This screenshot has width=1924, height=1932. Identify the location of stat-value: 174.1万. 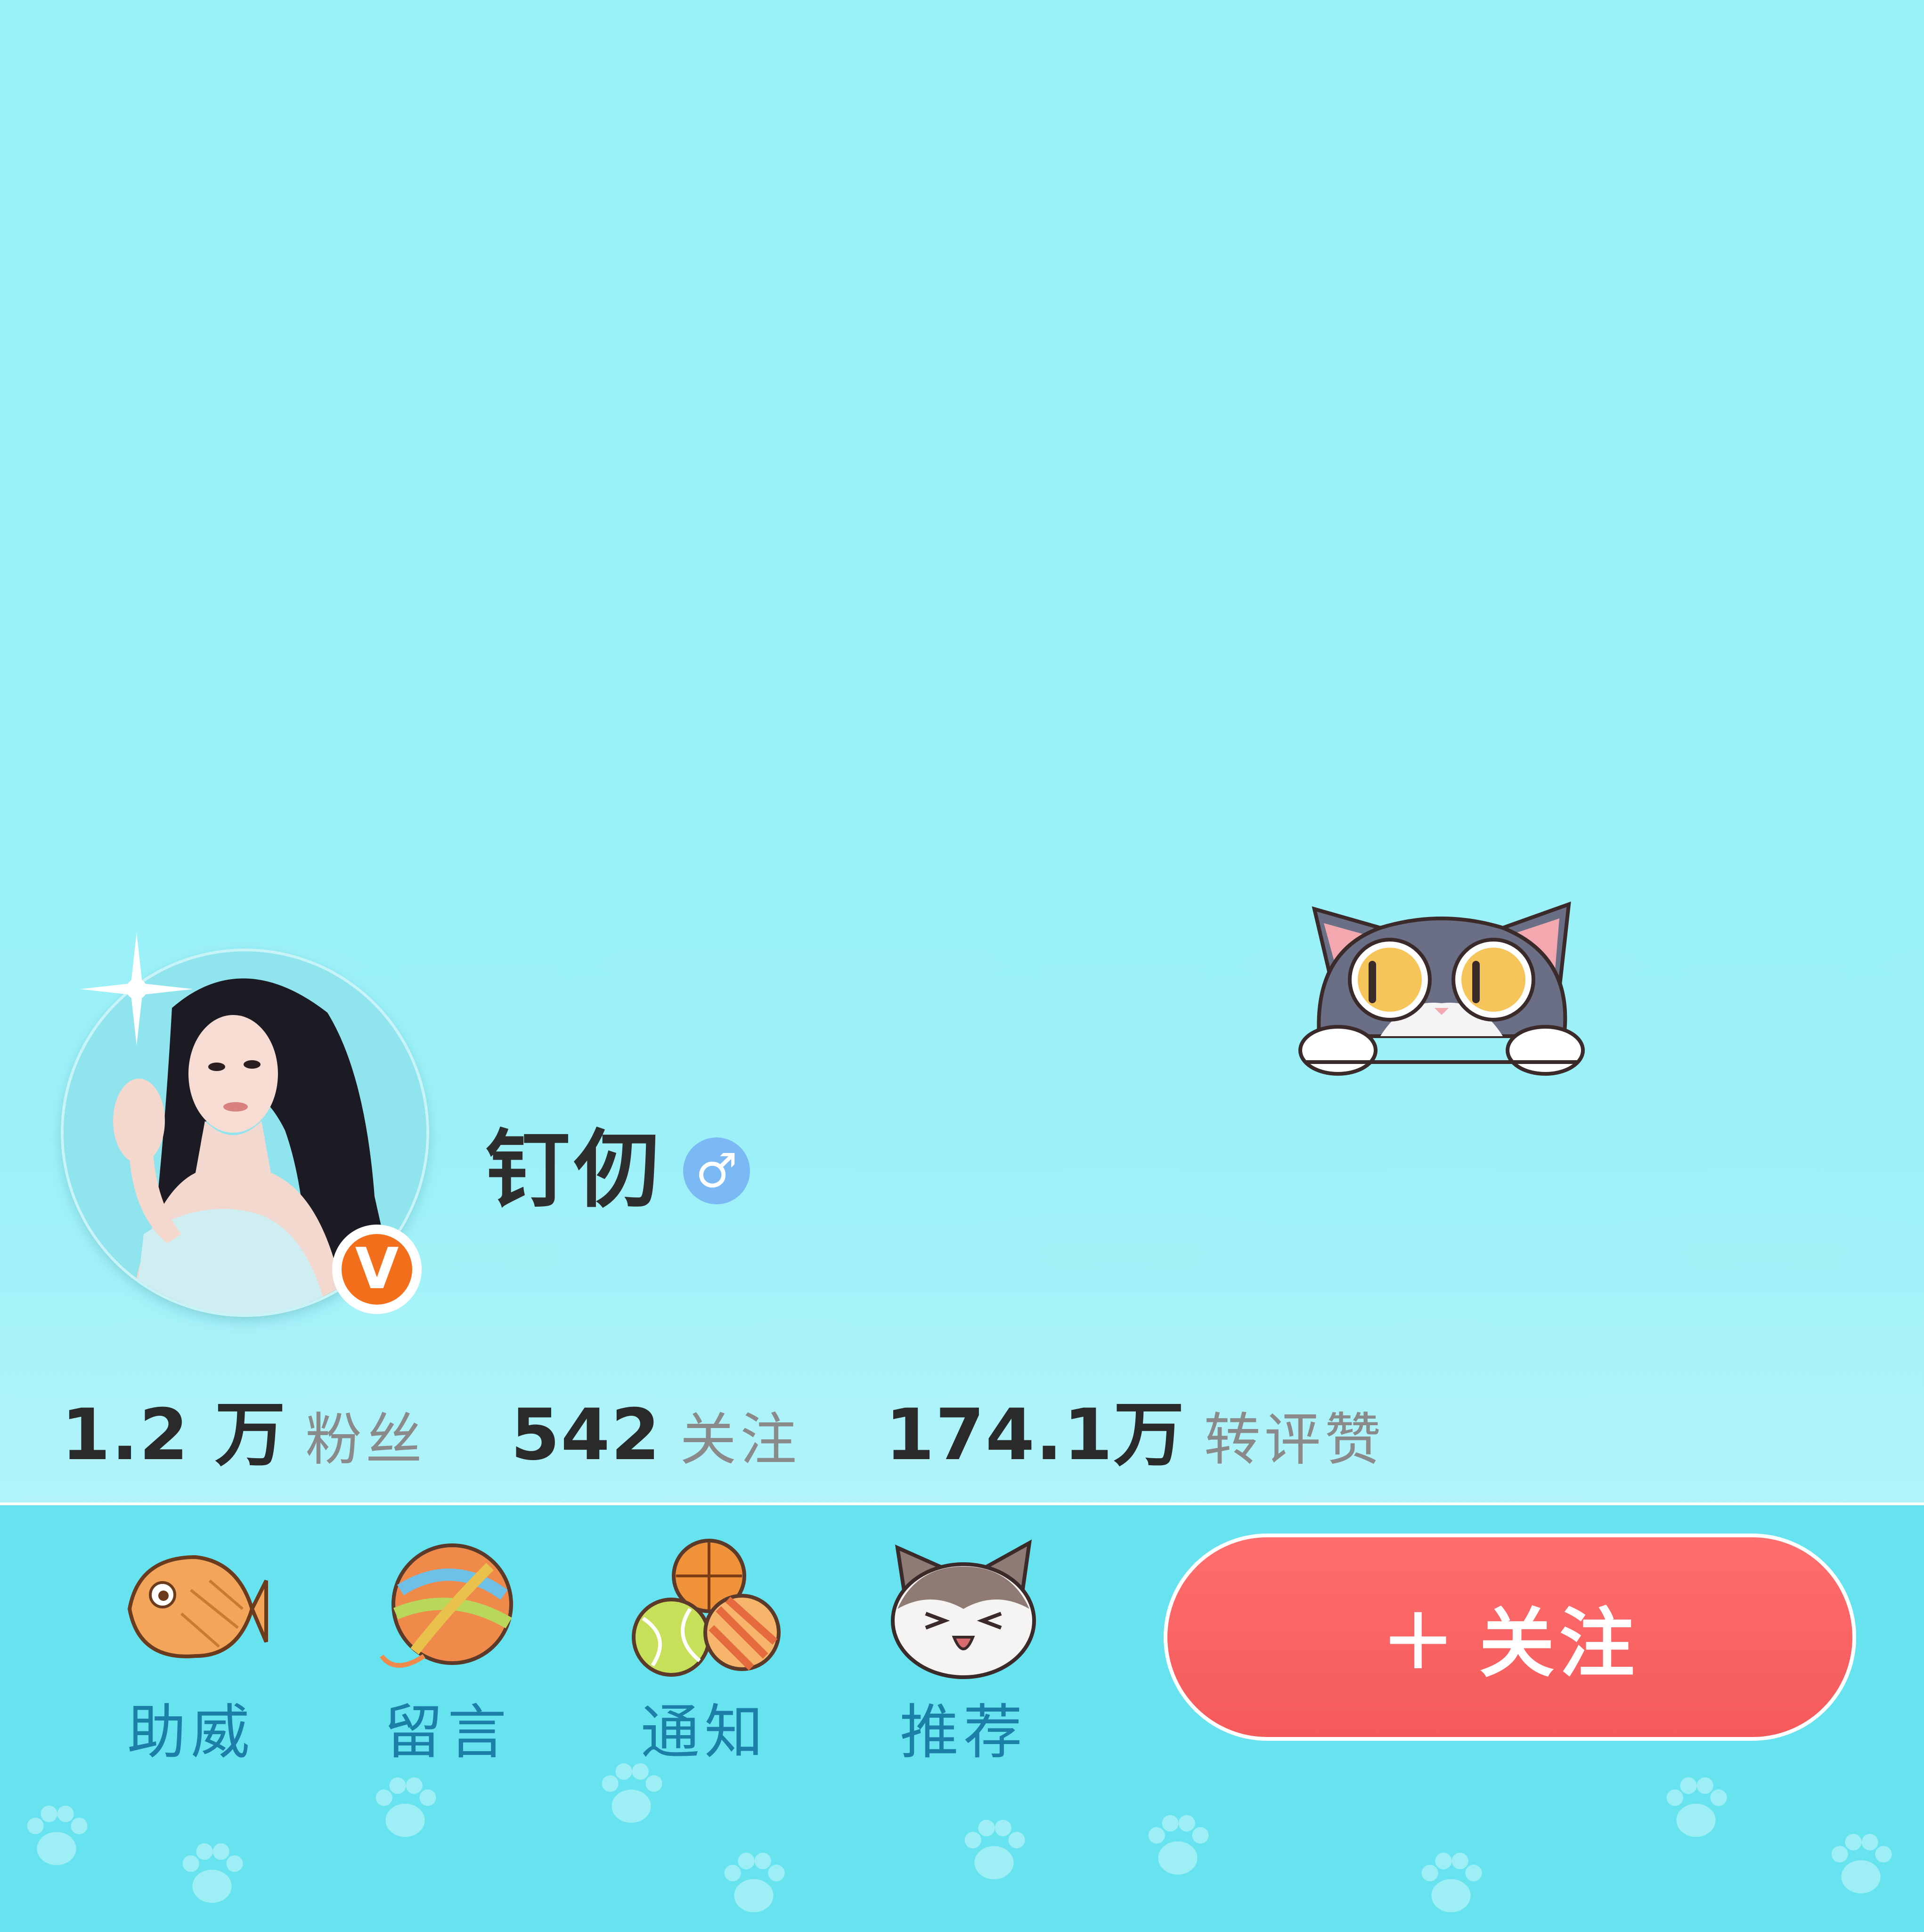
(1035, 1435).